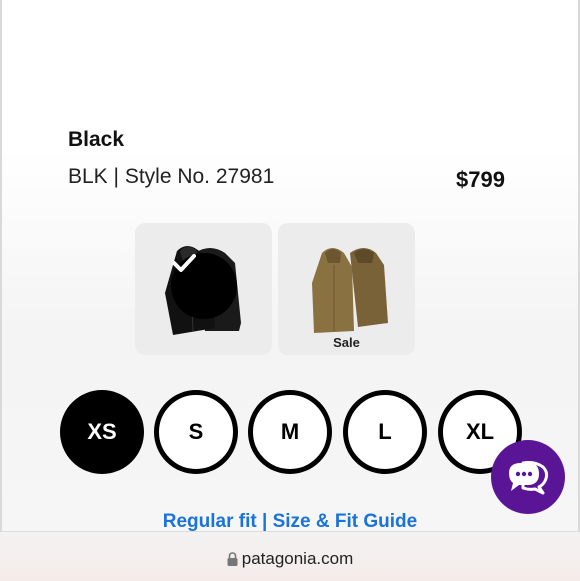  I want to click on style-number: BLK | Style No. 27981, so click(171, 176).